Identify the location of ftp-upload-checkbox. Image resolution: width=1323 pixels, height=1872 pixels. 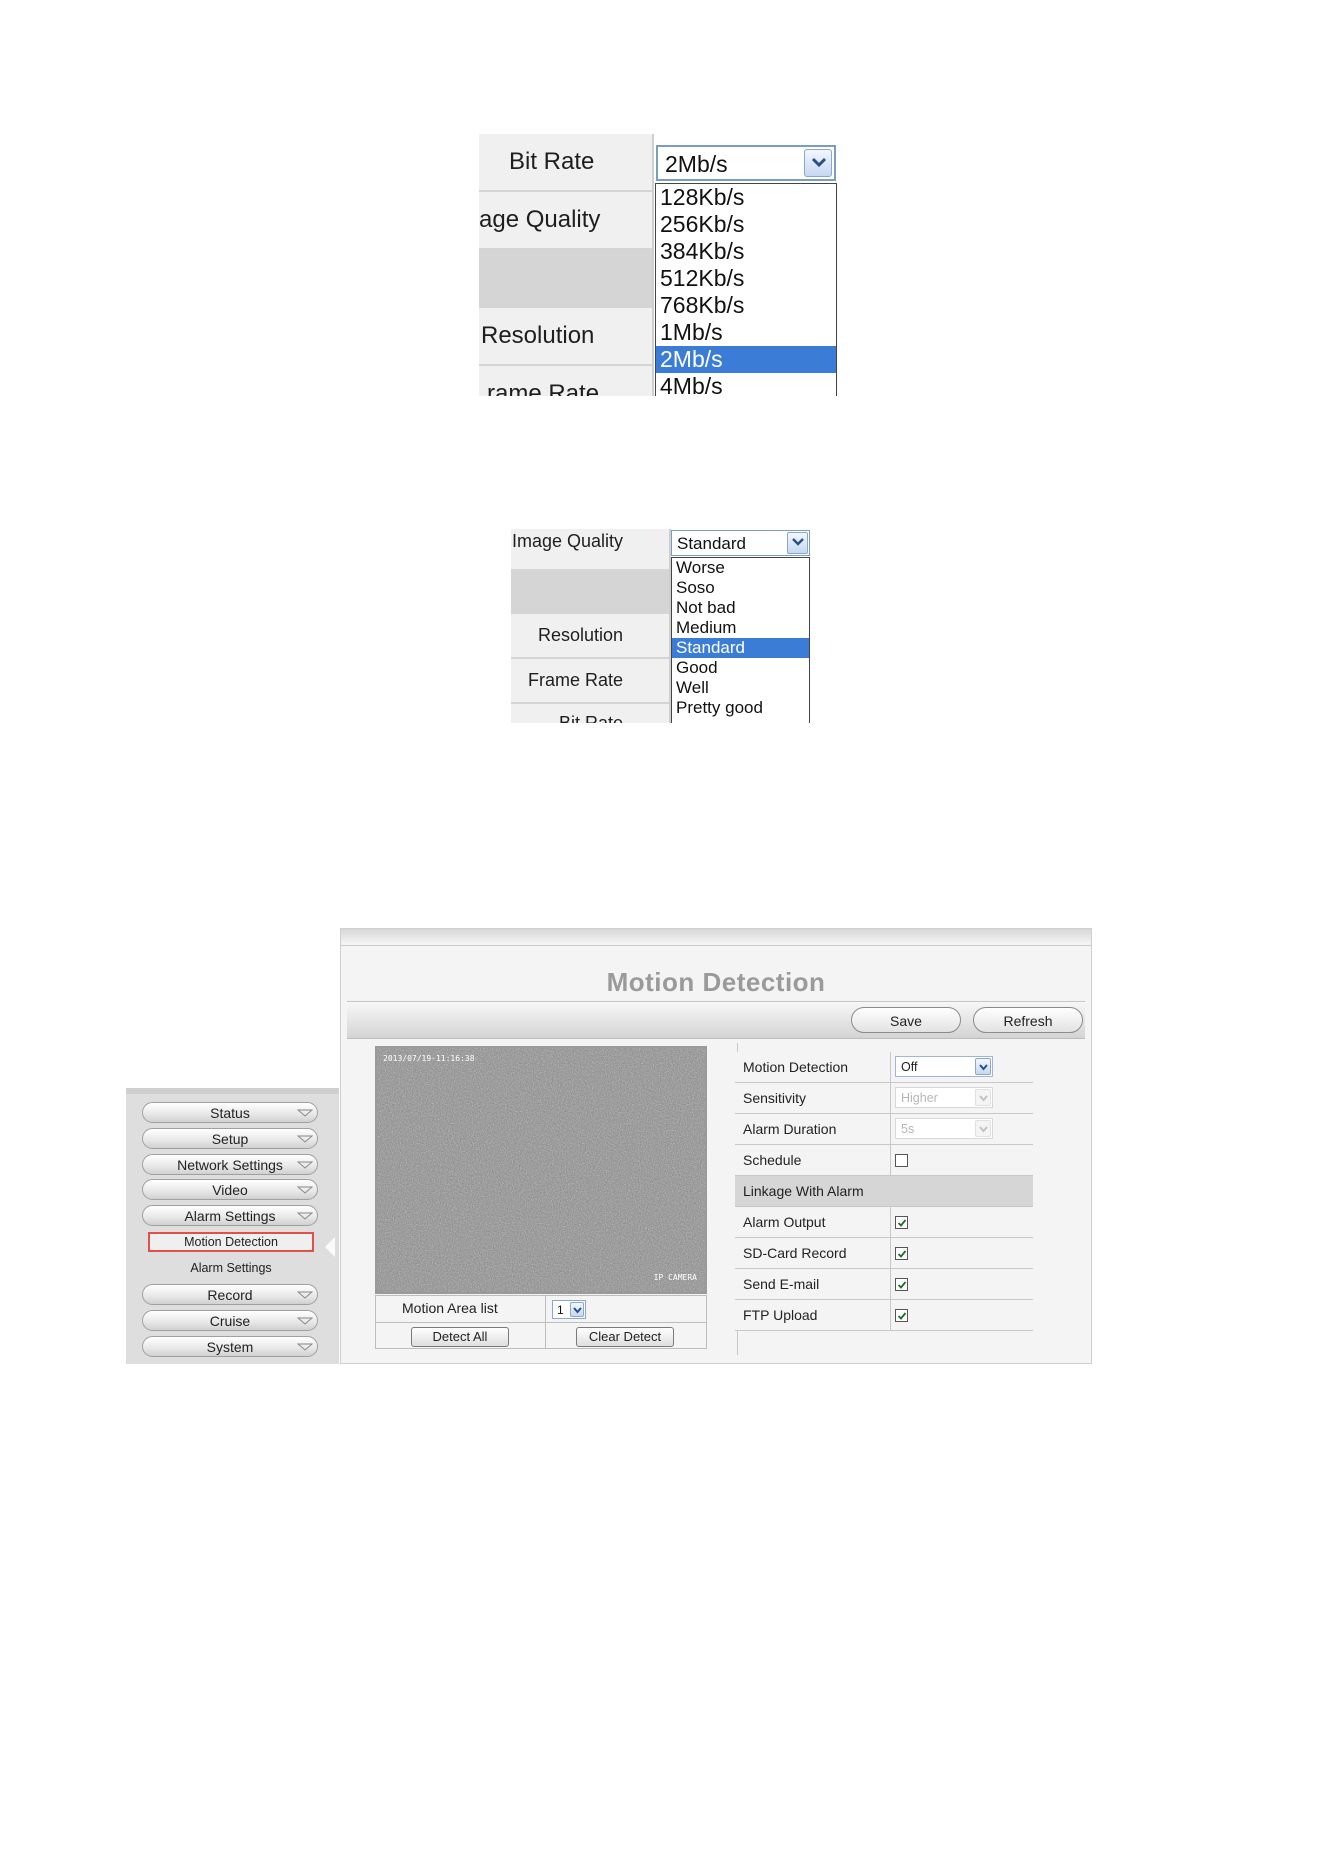
(901, 1315).